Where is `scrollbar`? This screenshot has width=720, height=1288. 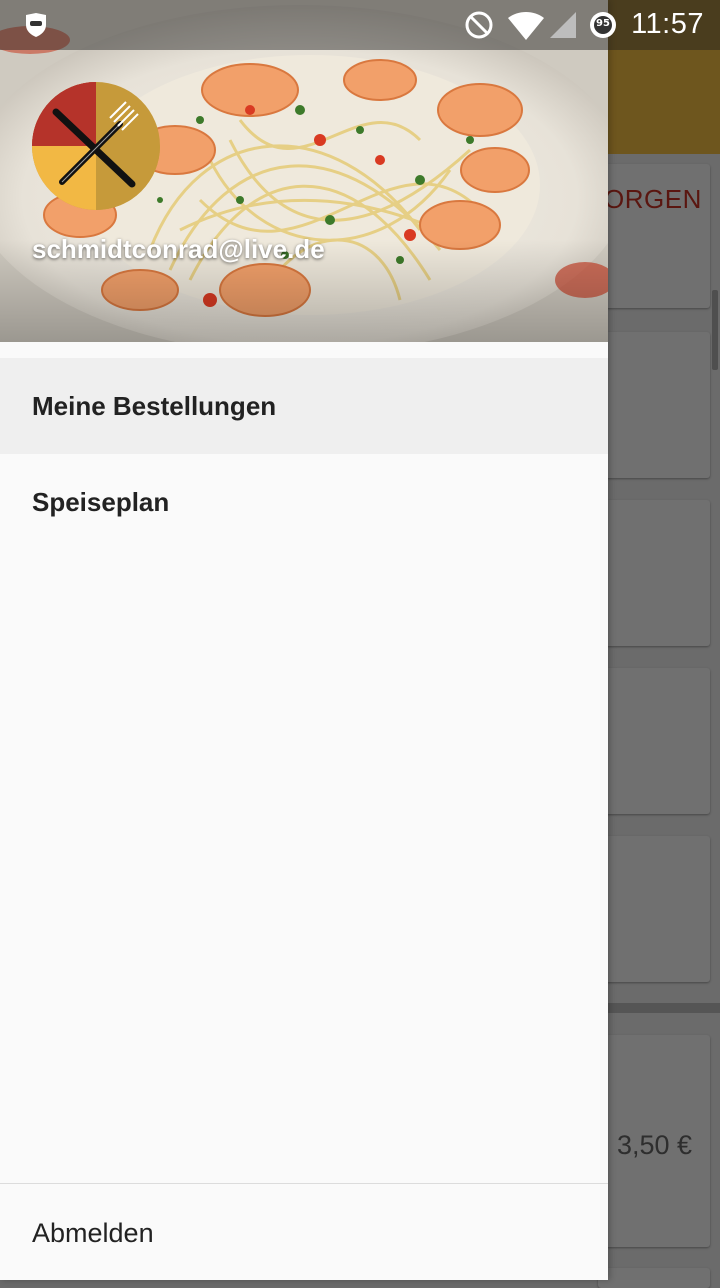
scrollbar is located at coordinates (715, 330).